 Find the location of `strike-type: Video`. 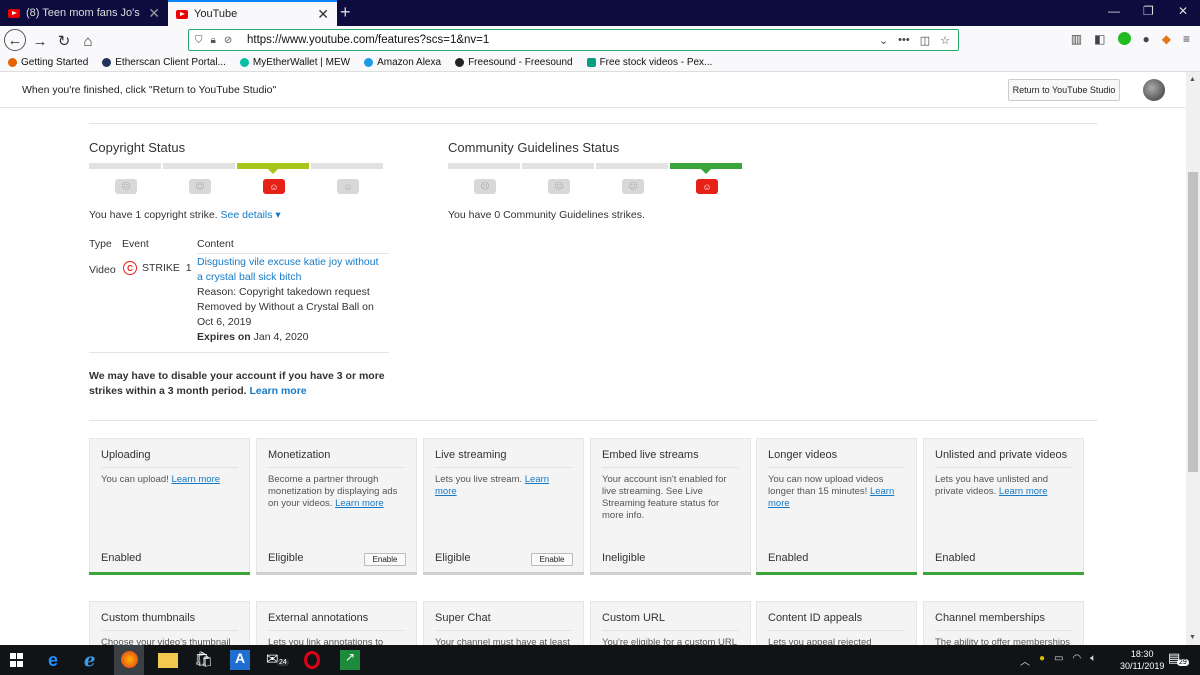

strike-type: Video is located at coordinates (102, 270).